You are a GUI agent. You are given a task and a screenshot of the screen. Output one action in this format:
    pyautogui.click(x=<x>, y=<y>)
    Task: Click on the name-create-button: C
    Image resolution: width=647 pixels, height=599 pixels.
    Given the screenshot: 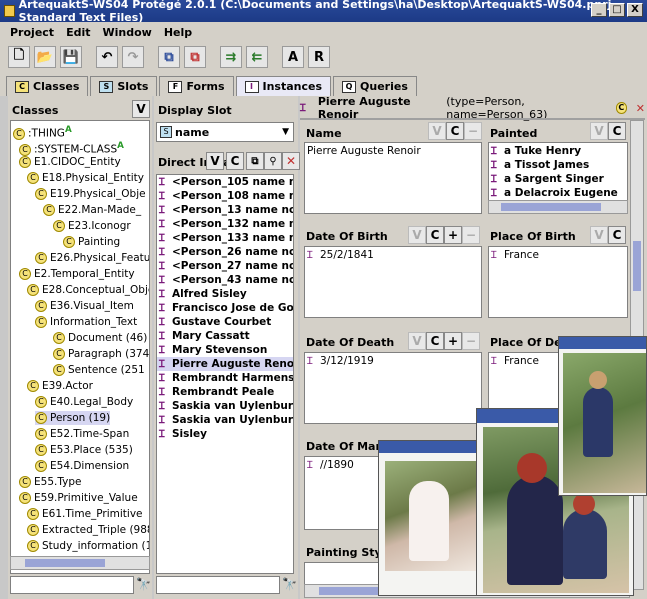 What is the action you would take?
    pyautogui.click(x=455, y=131)
    